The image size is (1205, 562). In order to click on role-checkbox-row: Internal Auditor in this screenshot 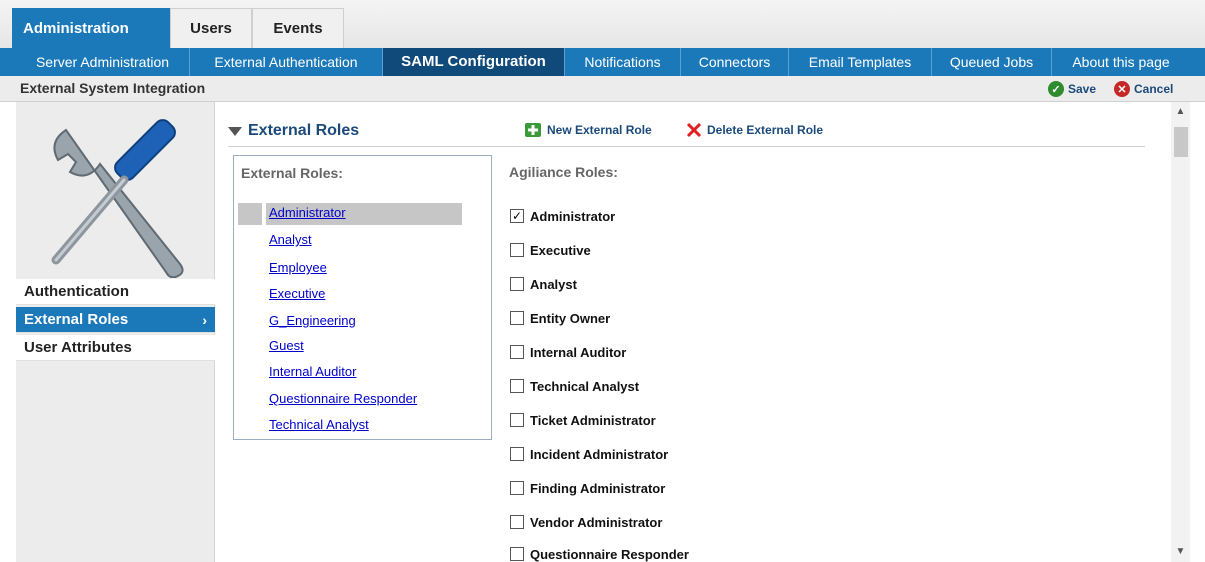, I will do `click(568, 352)`.